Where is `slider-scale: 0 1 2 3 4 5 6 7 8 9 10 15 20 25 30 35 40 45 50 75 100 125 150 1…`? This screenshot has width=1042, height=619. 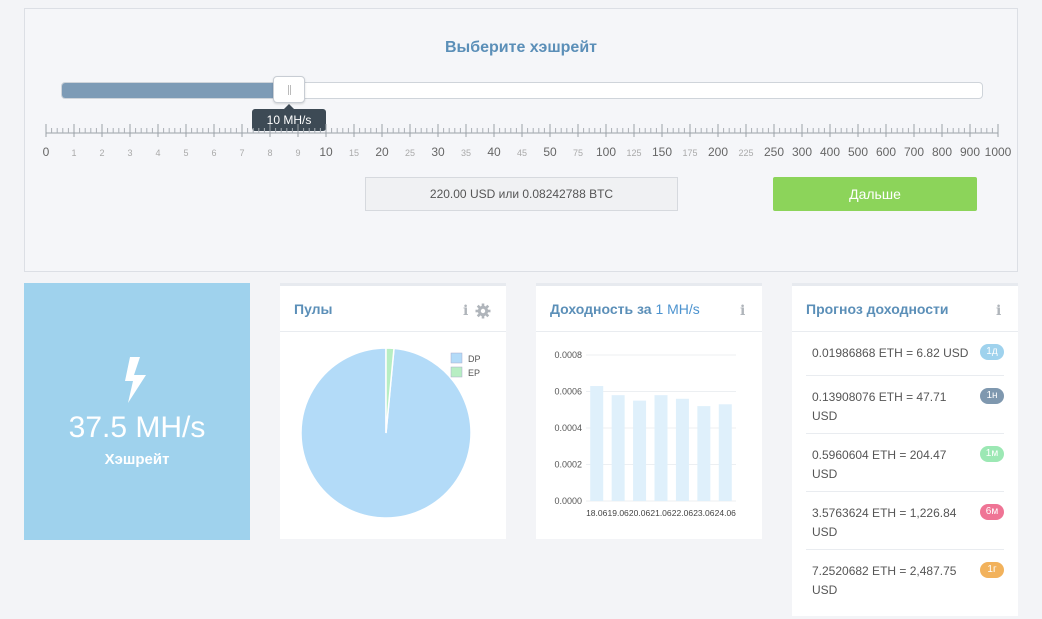
slider-scale: 0 1 2 3 4 5 6 7 8 9 10 15 20 25 30 35 40 45 50 75 100 125 150 1… is located at coordinates (527, 141).